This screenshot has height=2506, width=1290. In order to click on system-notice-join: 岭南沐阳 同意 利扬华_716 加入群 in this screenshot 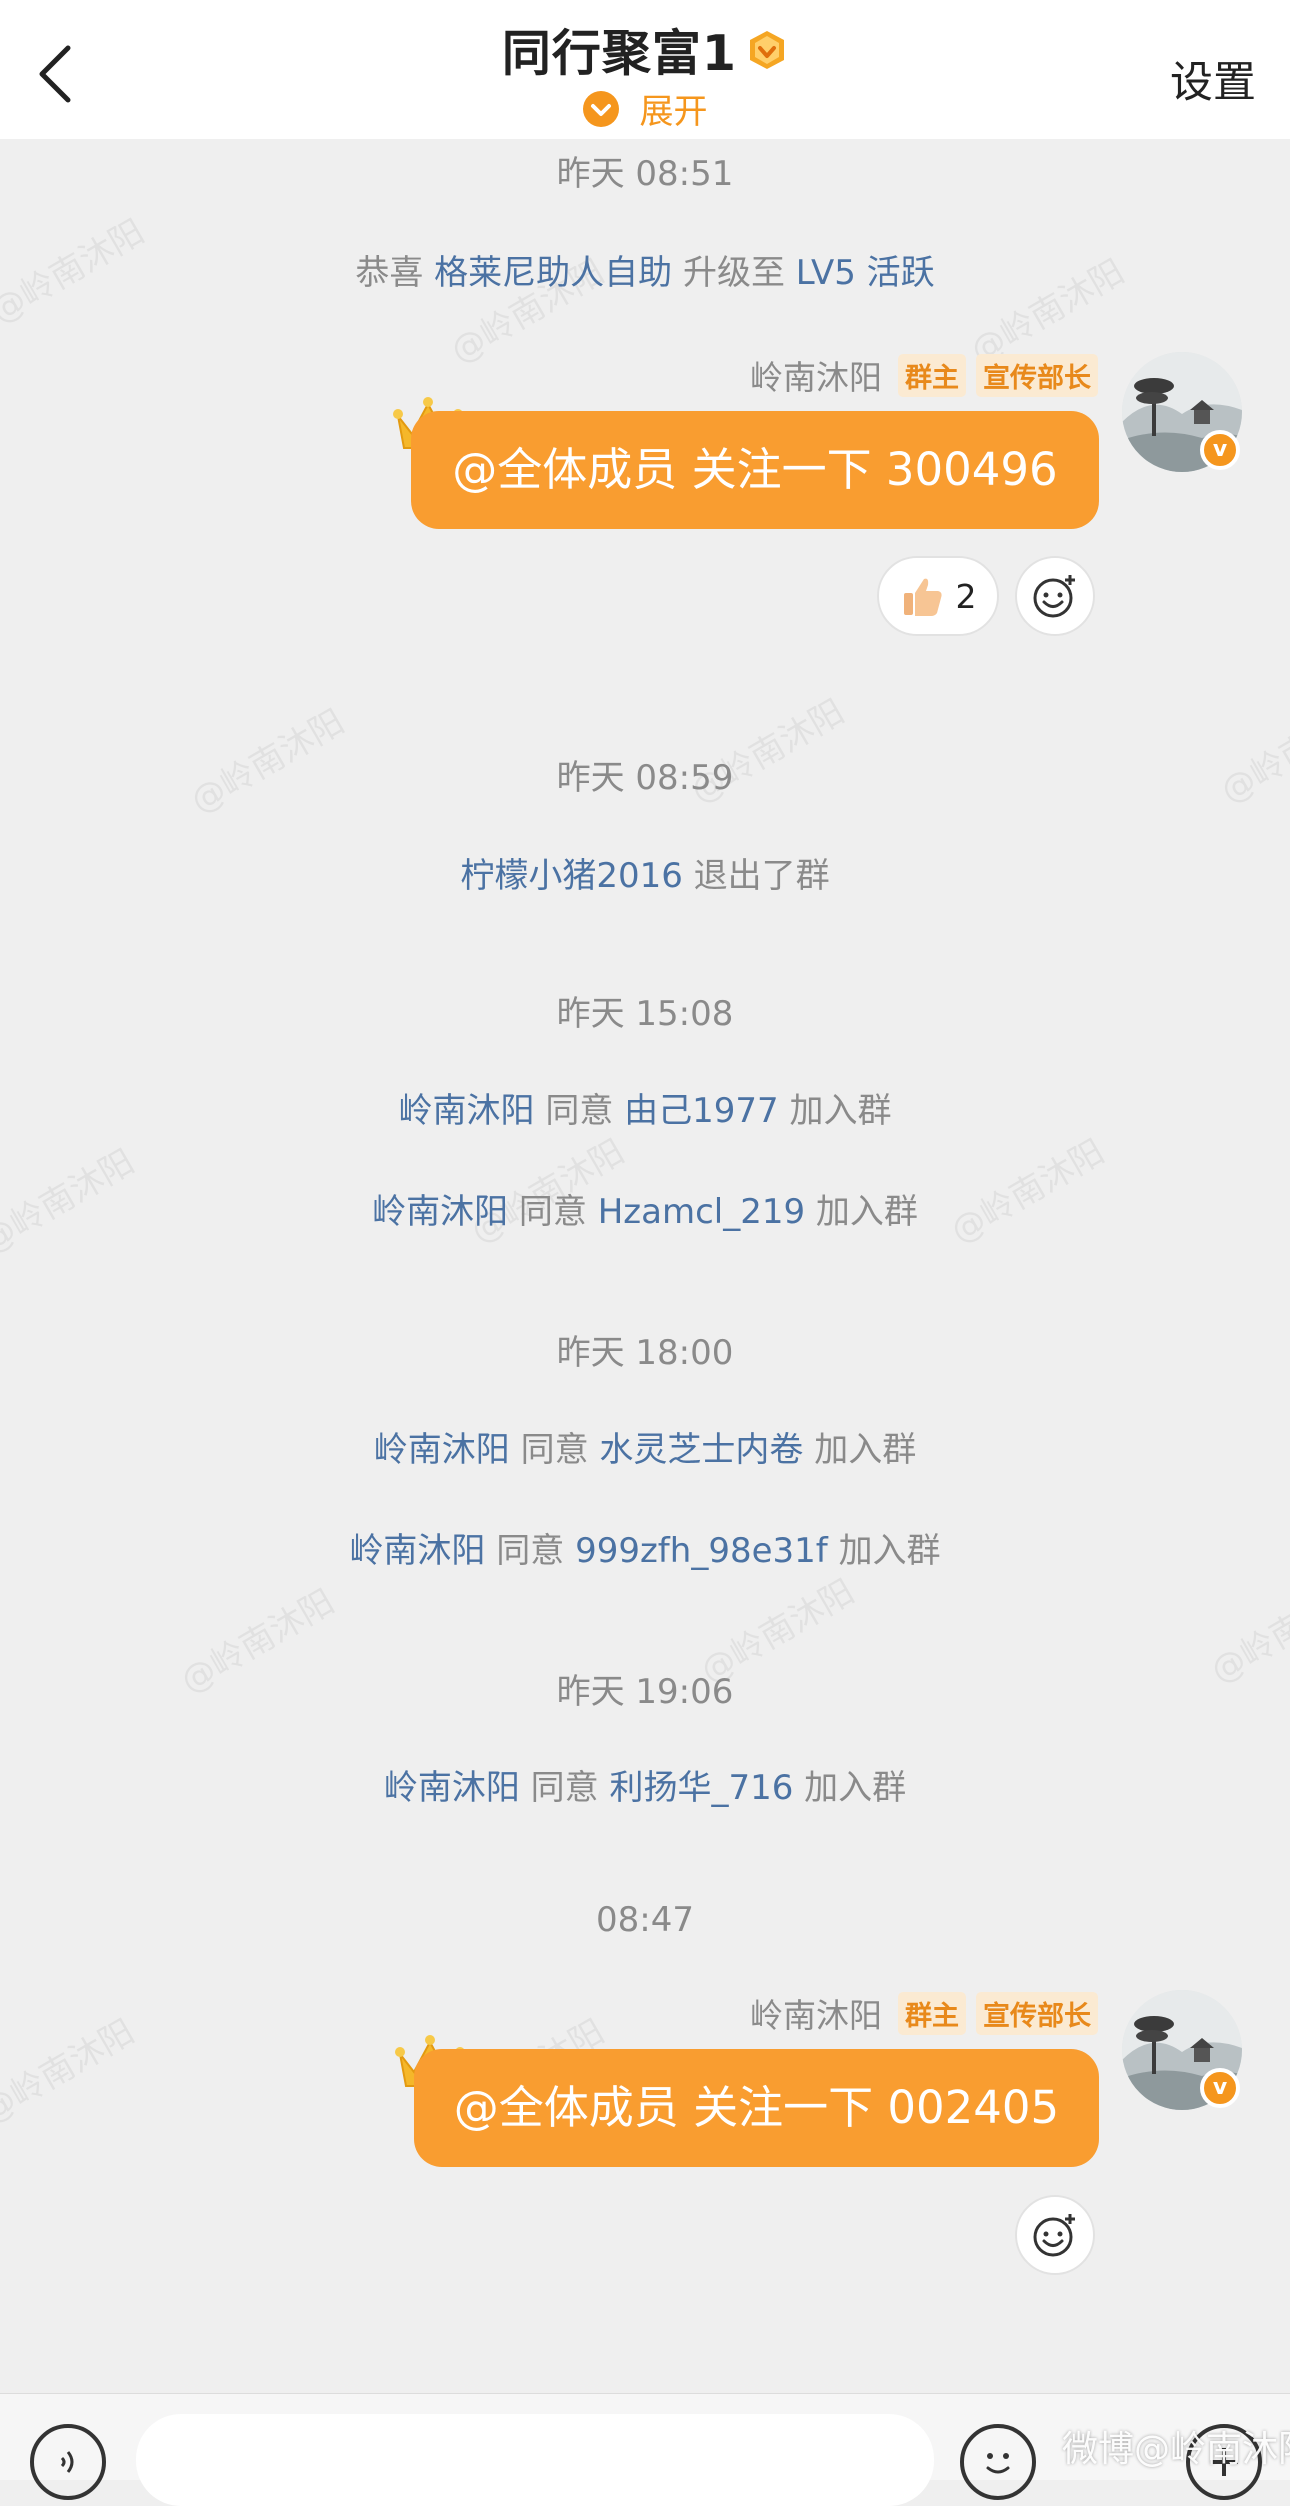, I will do `click(645, 1784)`.